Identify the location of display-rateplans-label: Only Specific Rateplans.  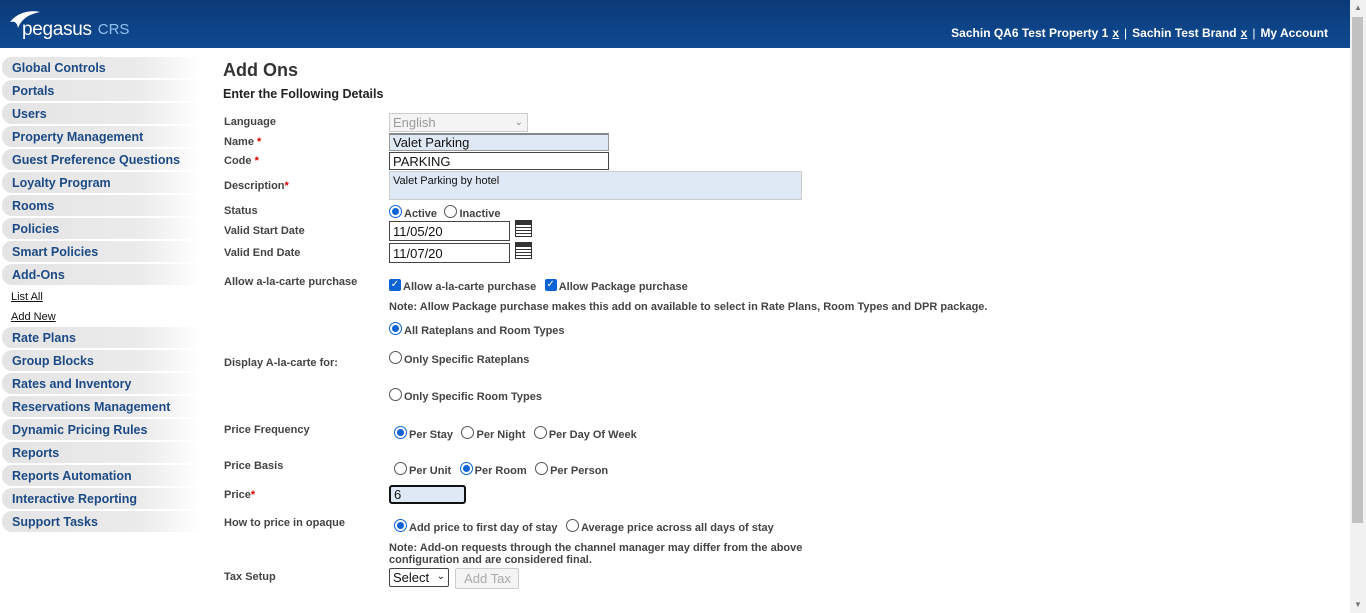
(467, 360).